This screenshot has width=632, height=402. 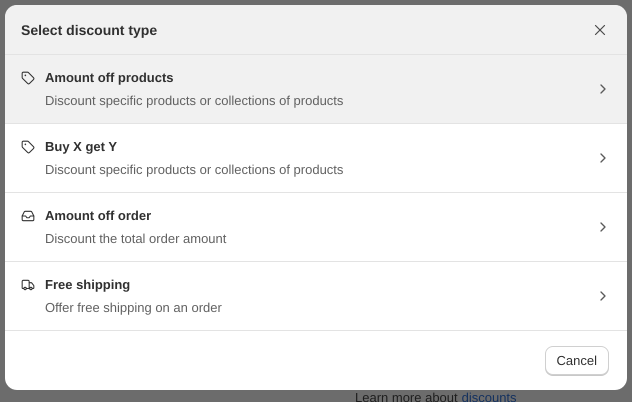 What do you see at coordinates (576, 360) in the screenshot?
I see `cancel-button: Cancel` at bounding box center [576, 360].